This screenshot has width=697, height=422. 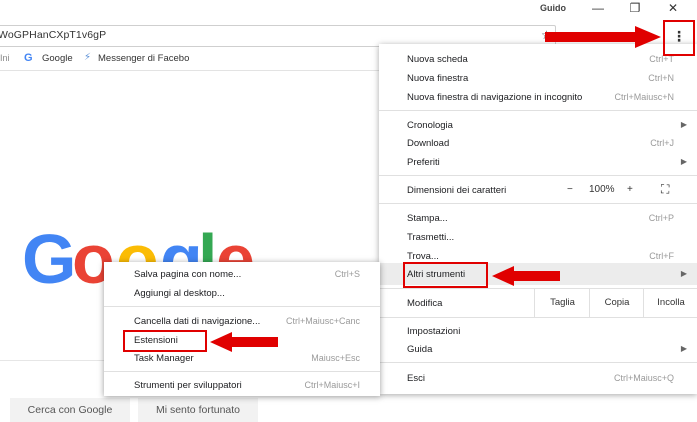 What do you see at coordinates (416, 378) in the screenshot?
I see `menu-item-exit: Esci` at bounding box center [416, 378].